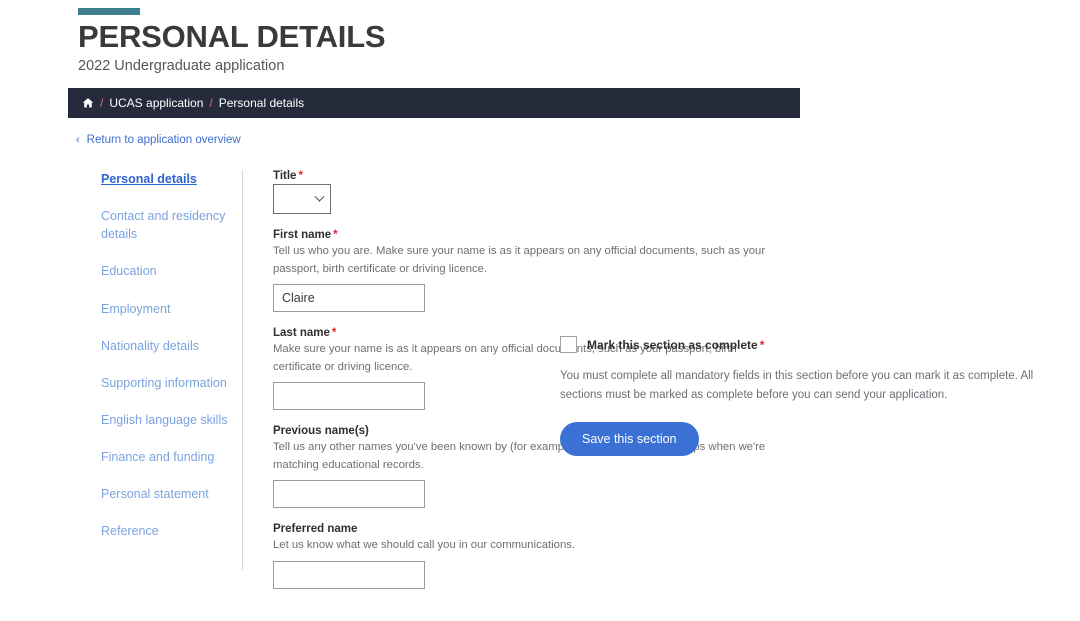  What do you see at coordinates (805, 344) in the screenshot?
I see `mark-complete-row: Mark this section as complete *` at bounding box center [805, 344].